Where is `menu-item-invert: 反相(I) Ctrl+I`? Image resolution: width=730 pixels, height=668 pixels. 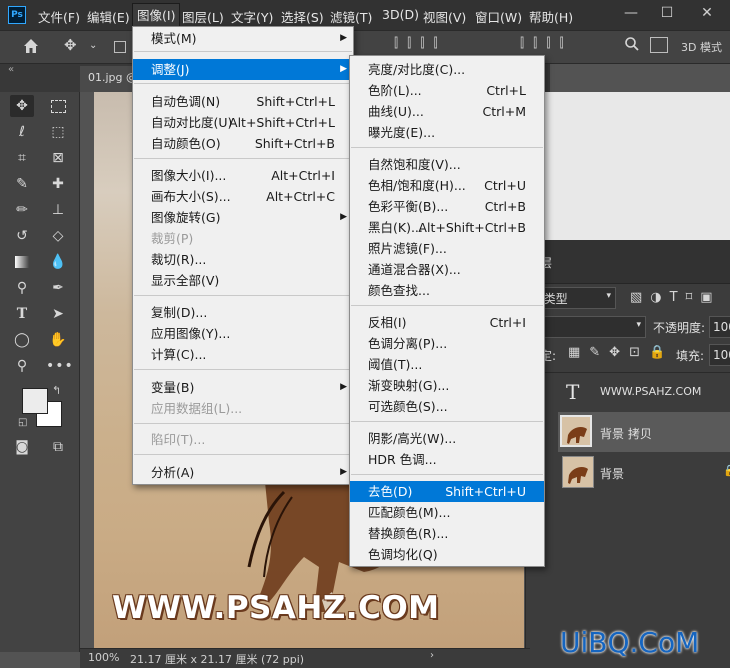 menu-item-invert: 反相(I) Ctrl+I is located at coordinates (447, 322).